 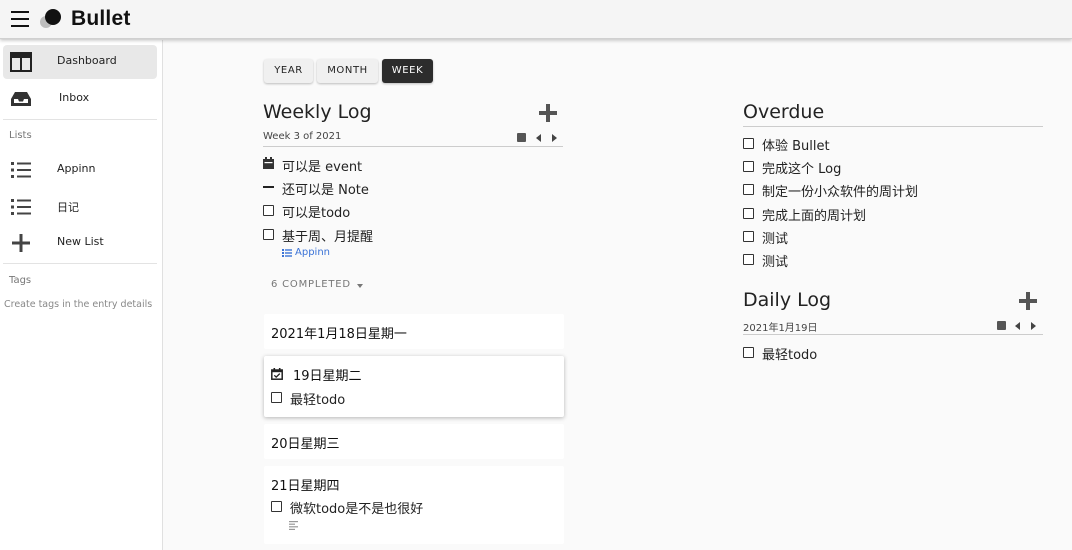 I want to click on sidebar-item-label: Dashboard, so click(x=87, y=60).